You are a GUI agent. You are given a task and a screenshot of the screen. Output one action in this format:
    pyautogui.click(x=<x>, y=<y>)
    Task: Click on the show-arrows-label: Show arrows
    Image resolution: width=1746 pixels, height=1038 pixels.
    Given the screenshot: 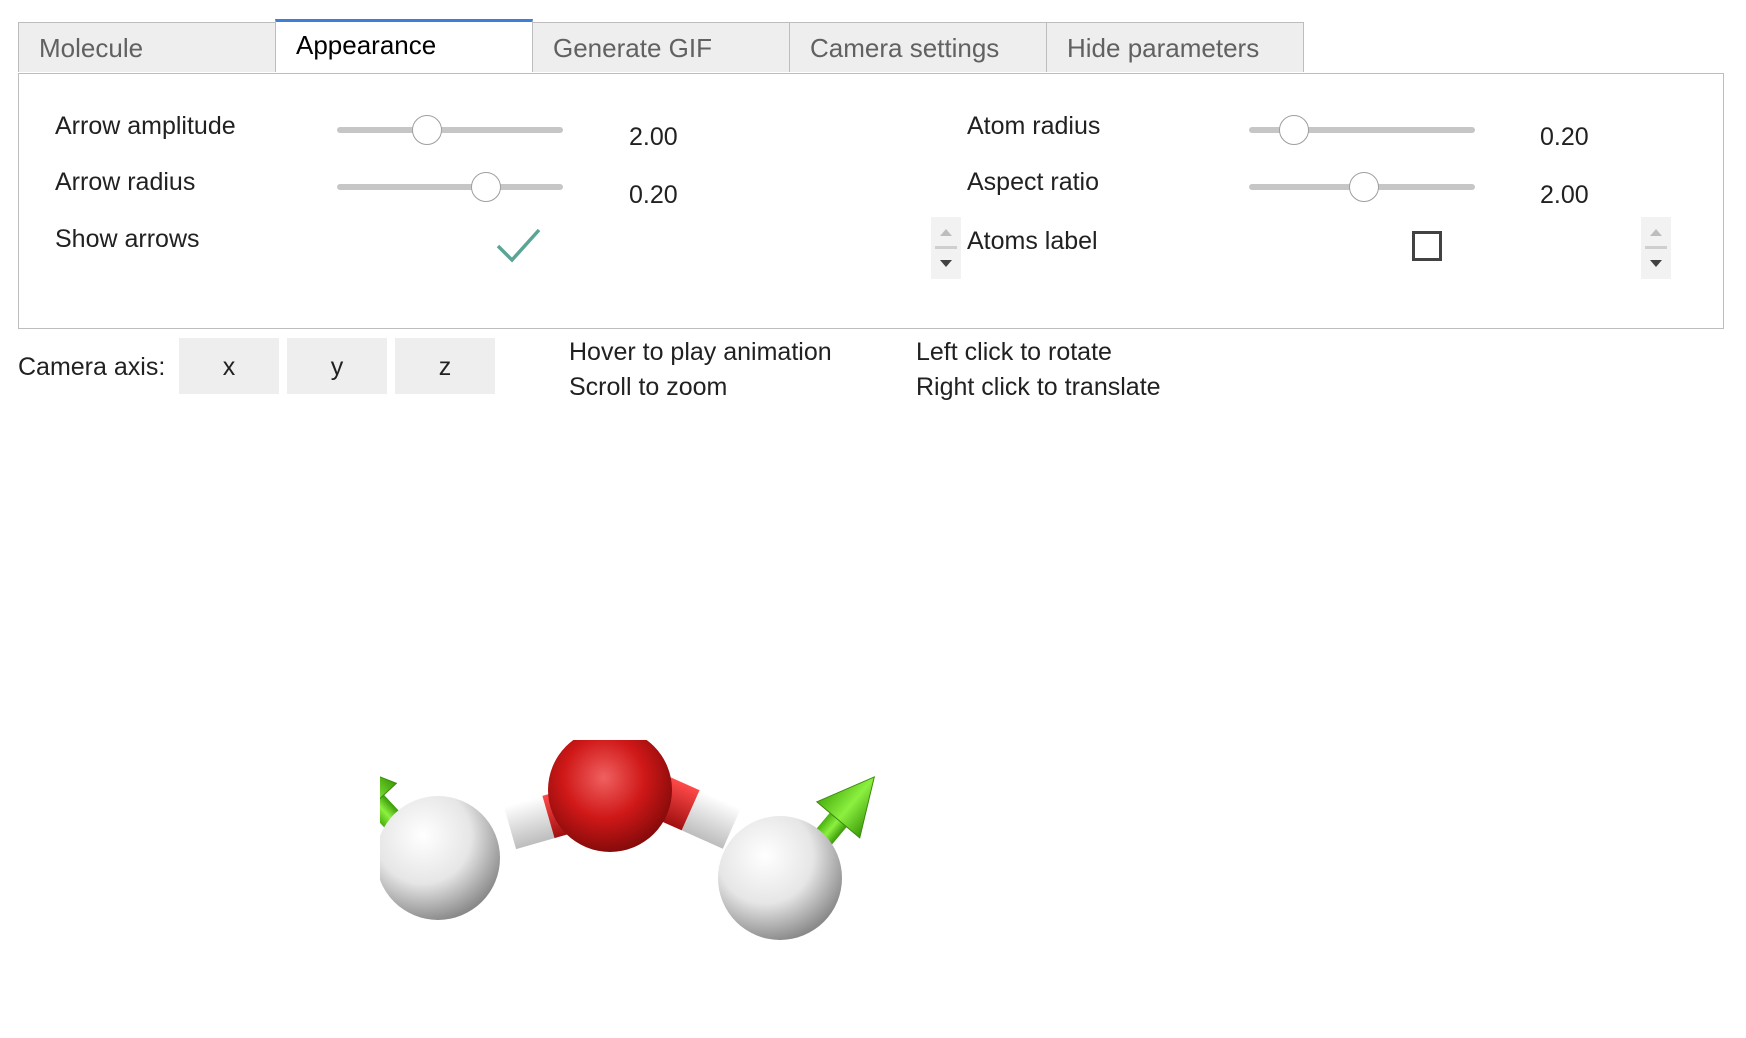 What is the action you would take?
    pyautogui.click(x=127, y=239)
    